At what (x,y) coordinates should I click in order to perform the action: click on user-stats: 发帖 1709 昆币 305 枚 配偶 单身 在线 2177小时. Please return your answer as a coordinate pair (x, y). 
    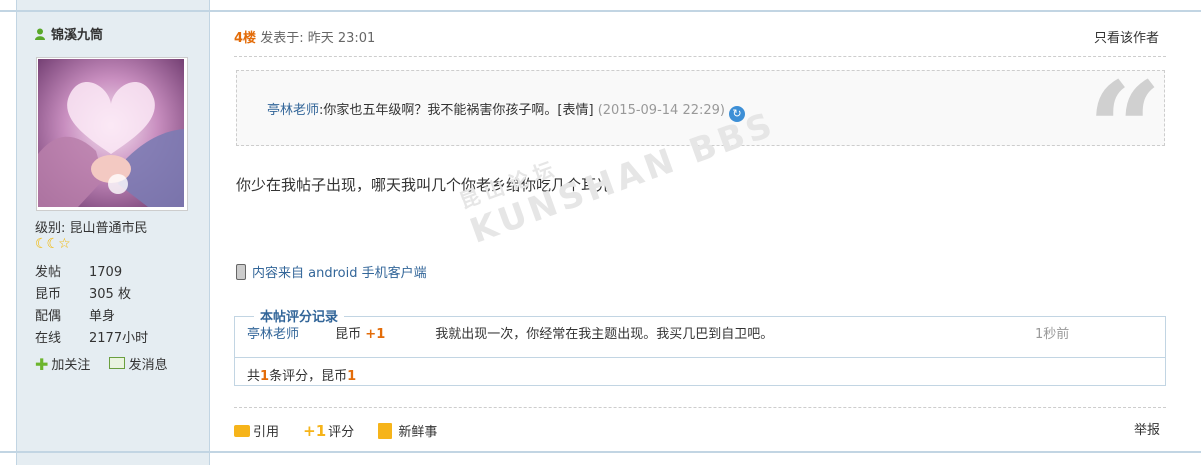
    Looking at the image, I should click on (91, 306).